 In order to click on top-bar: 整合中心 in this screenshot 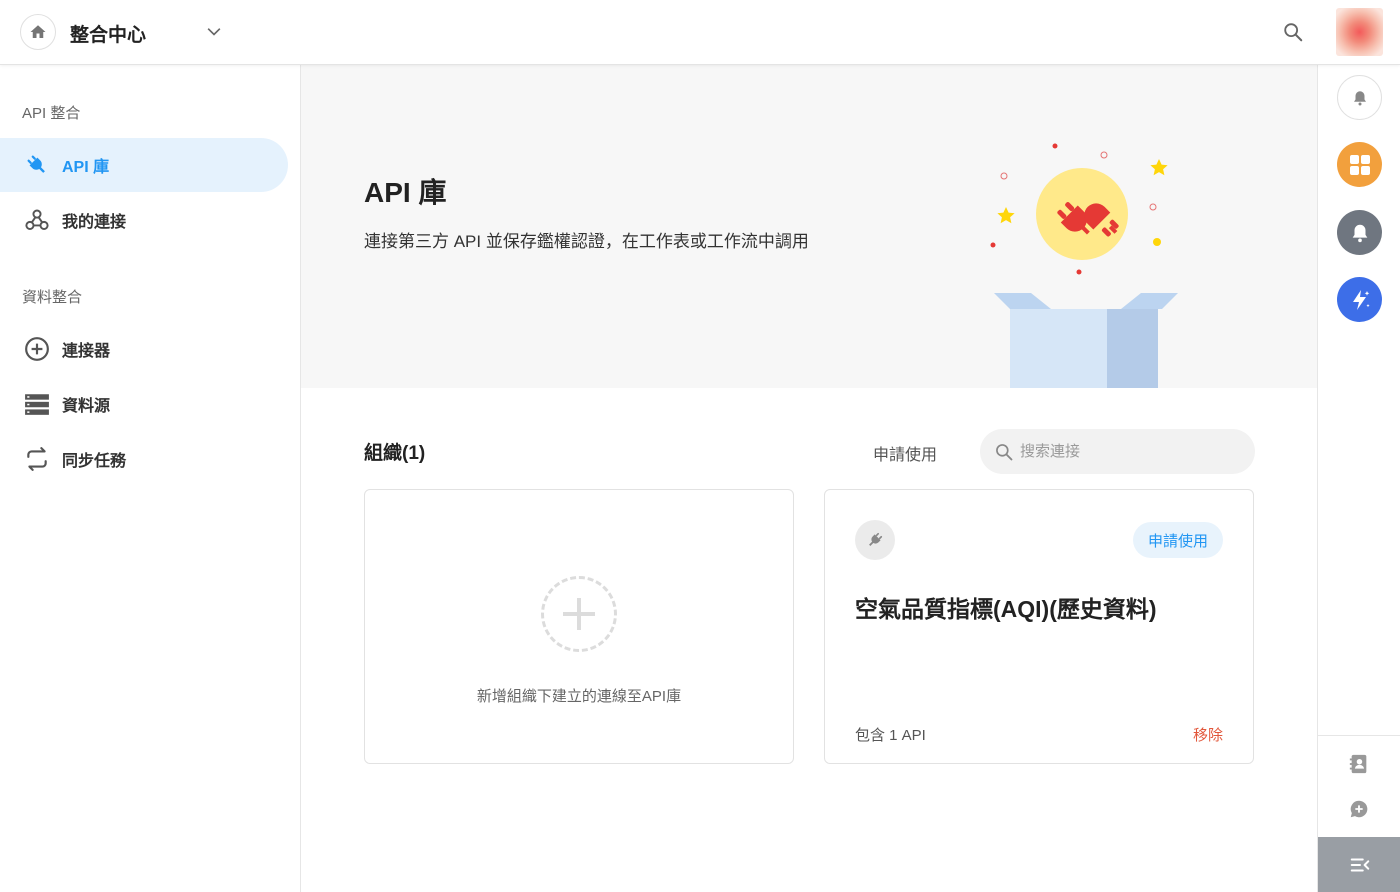, I will do `click(700, 32)`.